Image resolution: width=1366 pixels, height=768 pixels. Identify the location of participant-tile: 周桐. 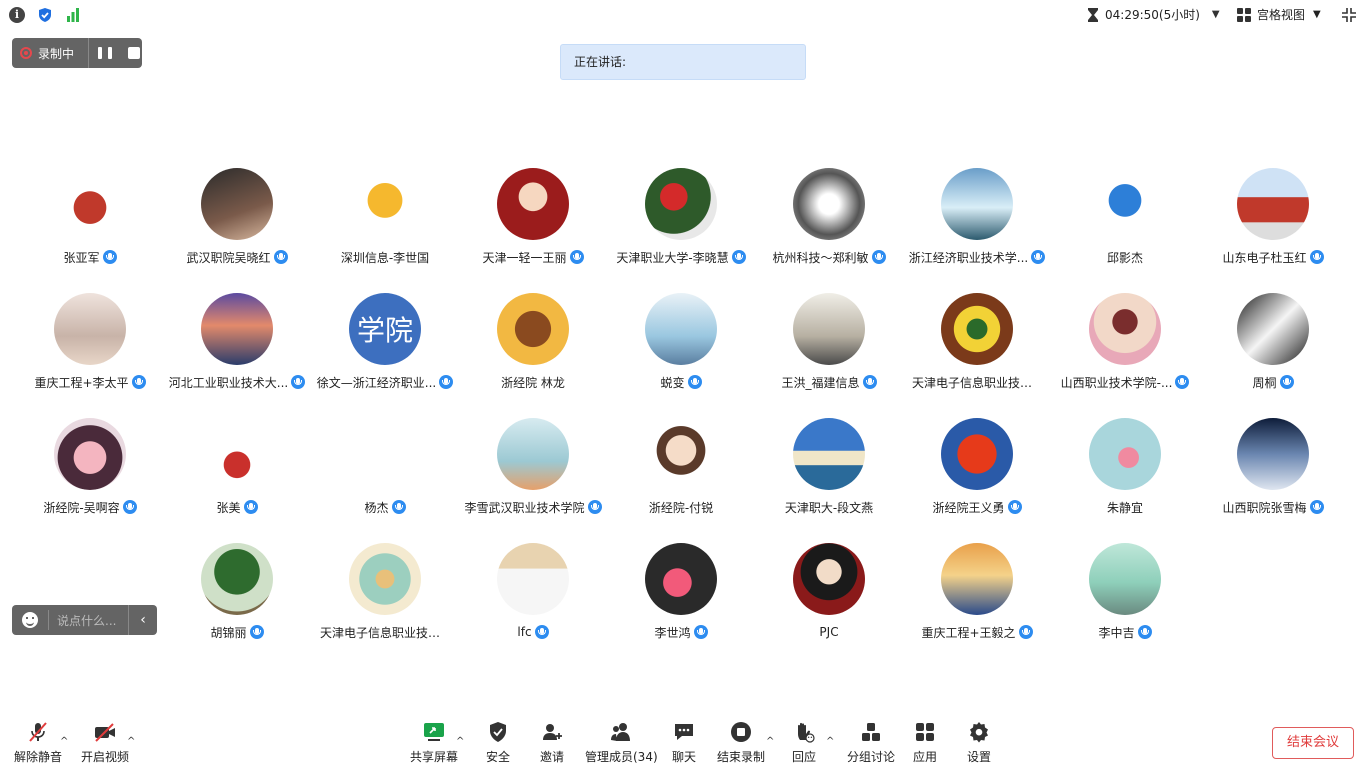
(1273, 348).